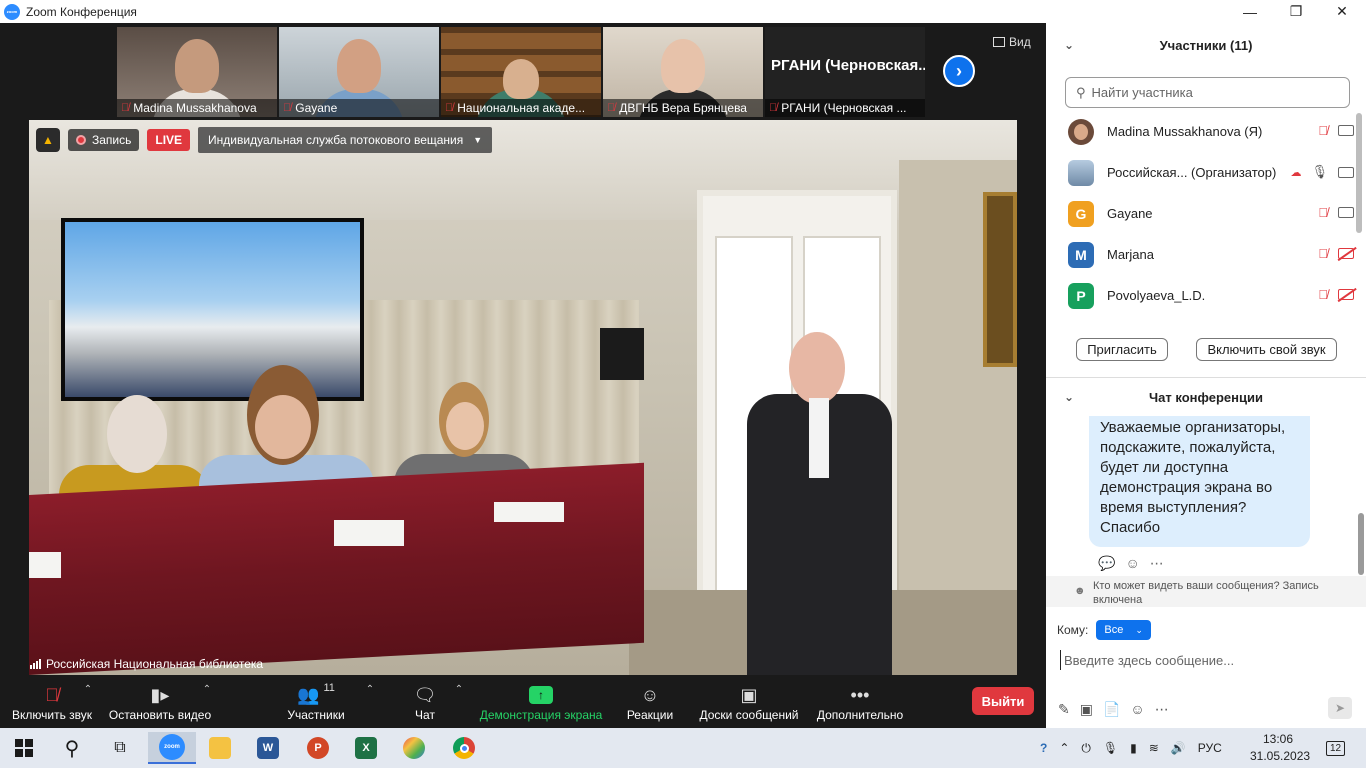  I want to click on record-dot-icon, so click(81, 140).